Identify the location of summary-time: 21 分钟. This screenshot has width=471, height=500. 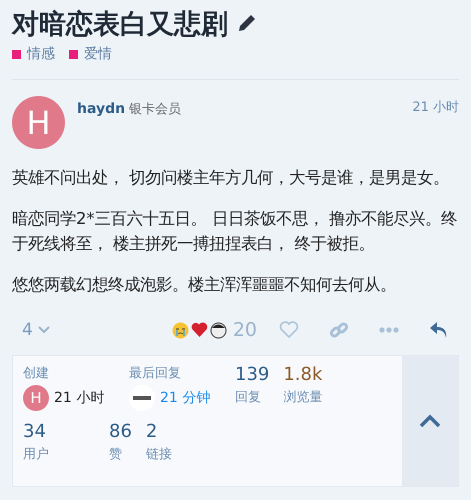
(185, 398).